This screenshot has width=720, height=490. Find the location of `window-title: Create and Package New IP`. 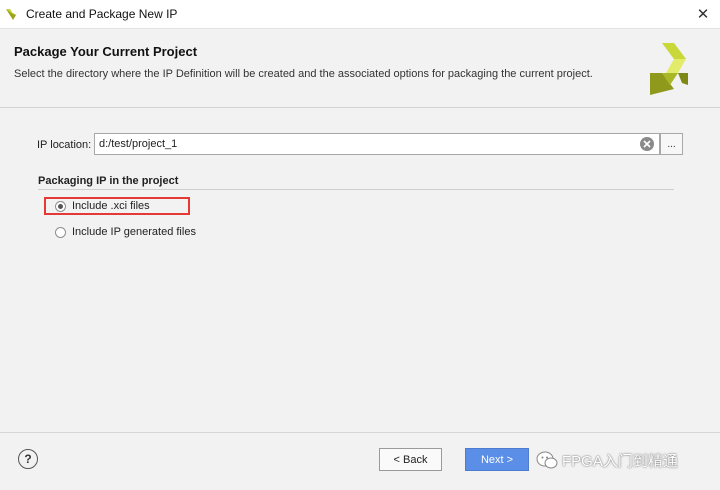

window-title: Create and Package New IP is located at coordinates (102, 14).